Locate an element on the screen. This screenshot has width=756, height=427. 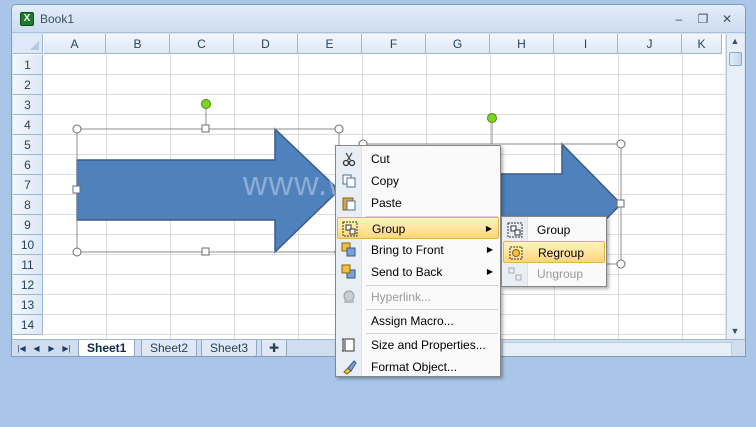
ungroup-icon is located at coordinates (515, 274).